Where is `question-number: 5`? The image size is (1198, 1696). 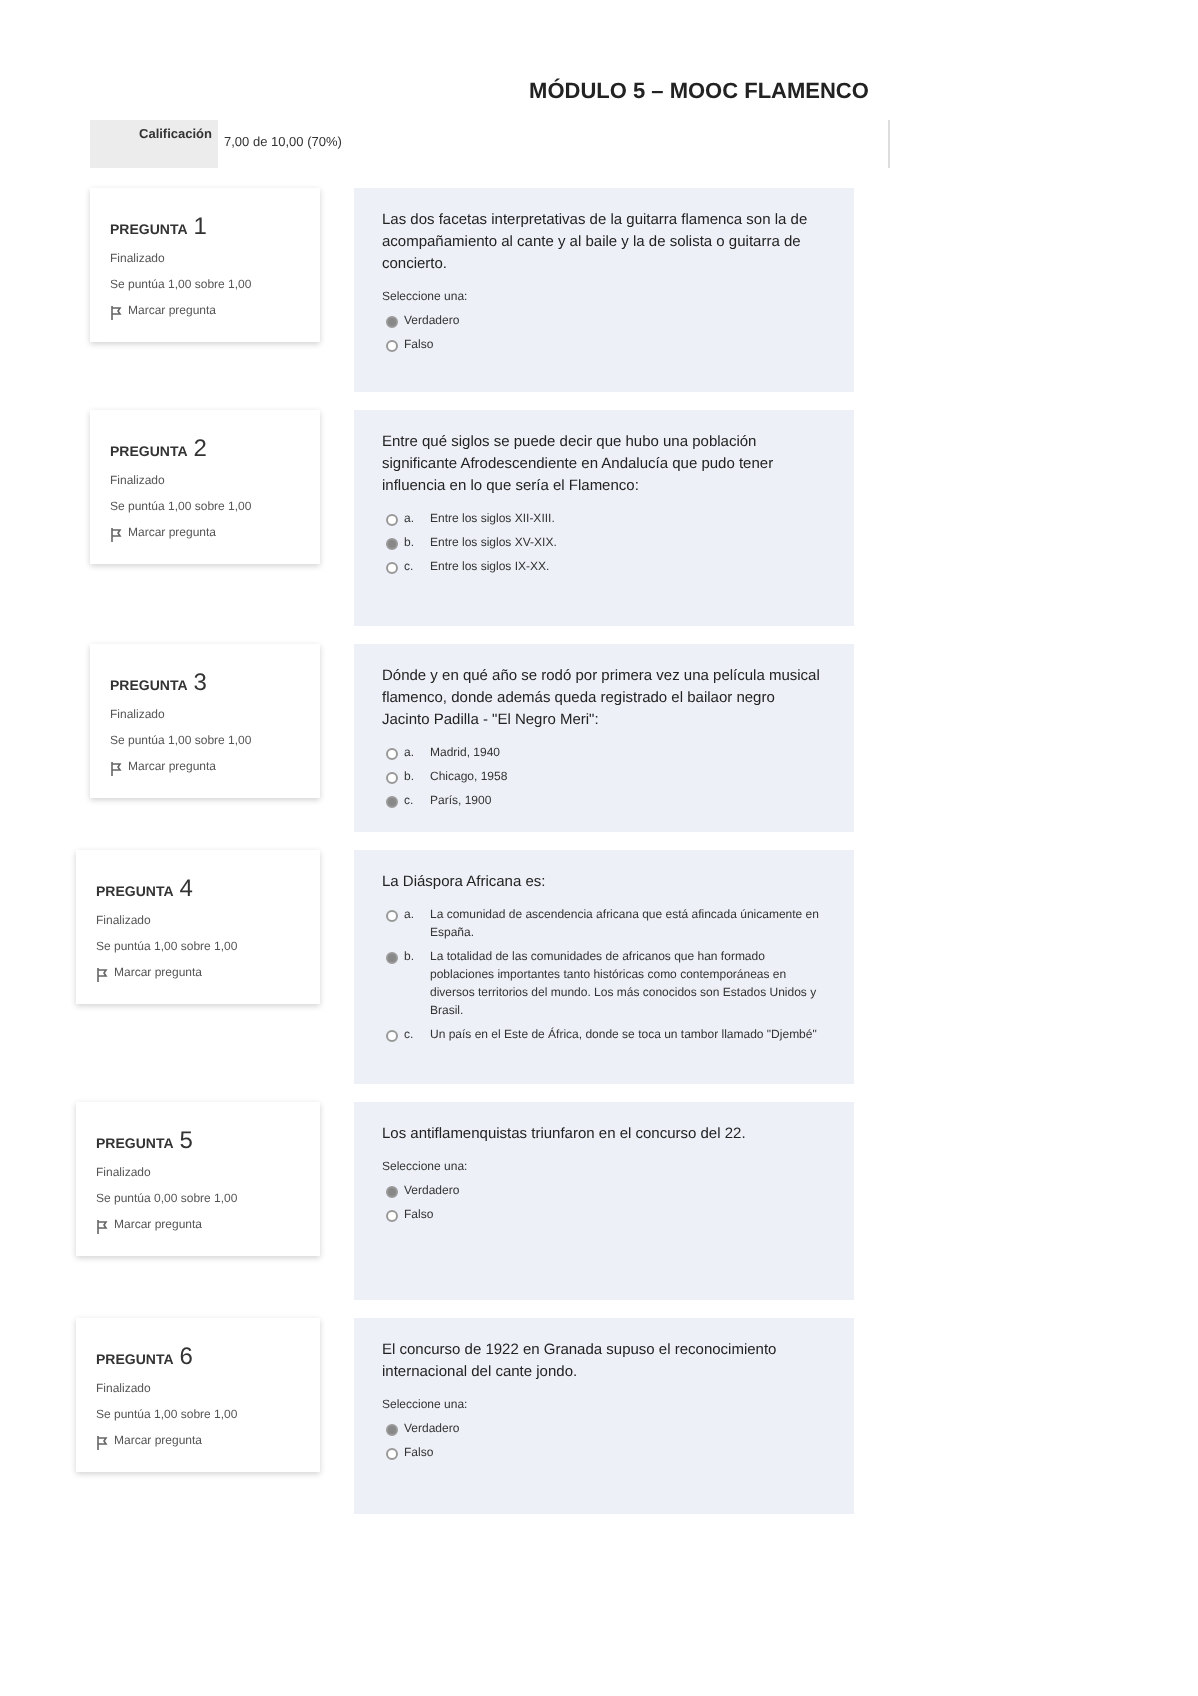 question-number: 5 is located at coordinates (186, 1140).